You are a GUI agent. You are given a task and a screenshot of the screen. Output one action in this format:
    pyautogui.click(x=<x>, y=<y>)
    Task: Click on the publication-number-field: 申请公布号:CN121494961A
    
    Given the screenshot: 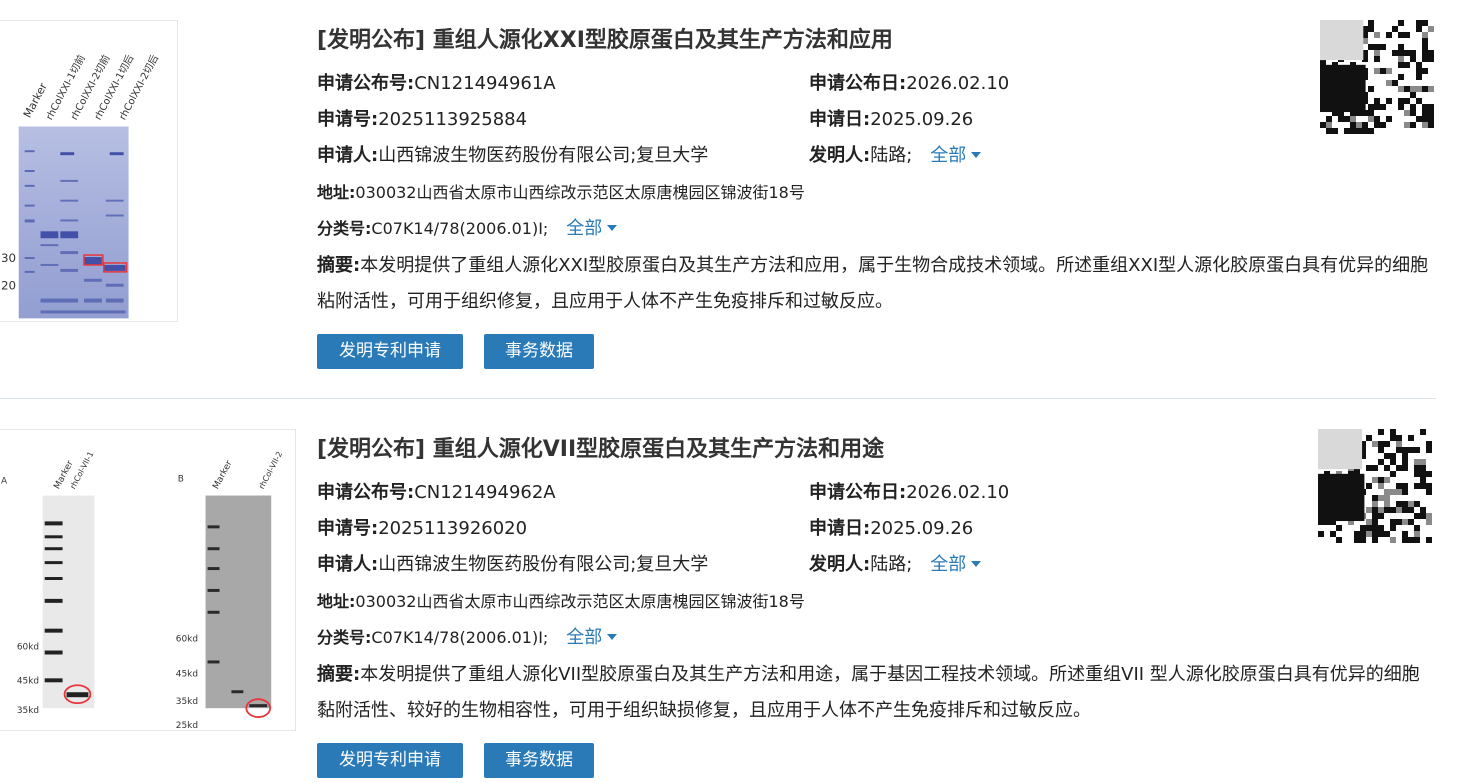 What is the action you would take?
    pyautogui.click(x=436, y=84)
    